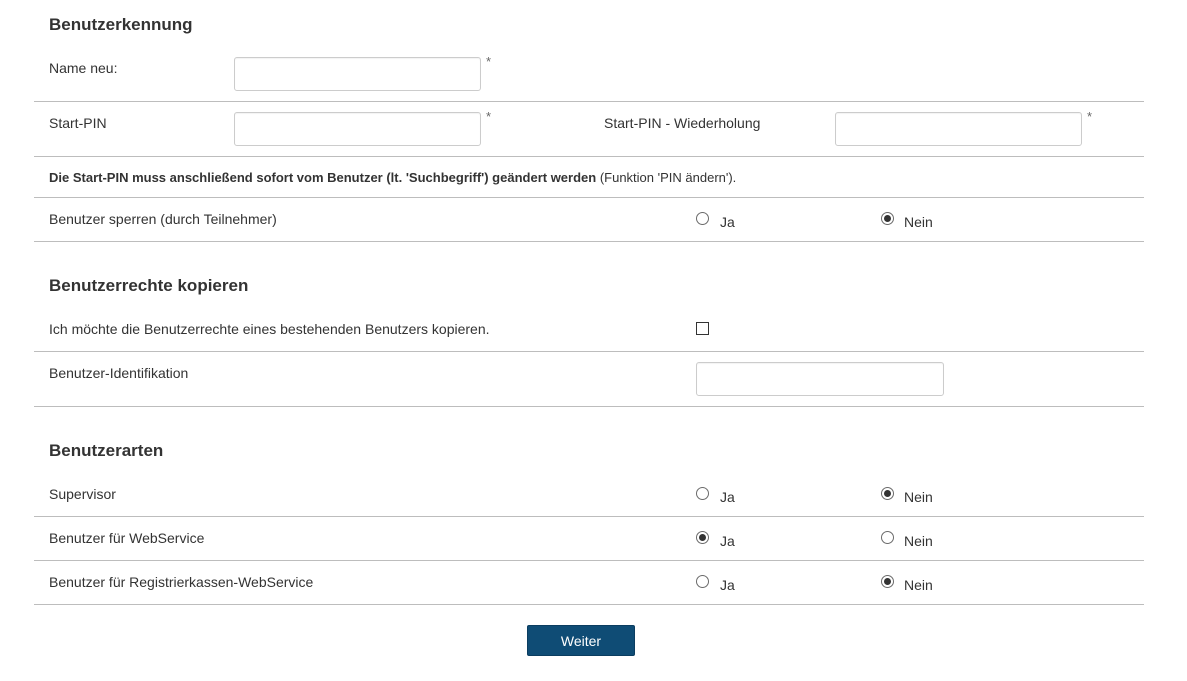 The image size is (1187, 681). I want to click on next-button: Weiter, so click(581, 640).